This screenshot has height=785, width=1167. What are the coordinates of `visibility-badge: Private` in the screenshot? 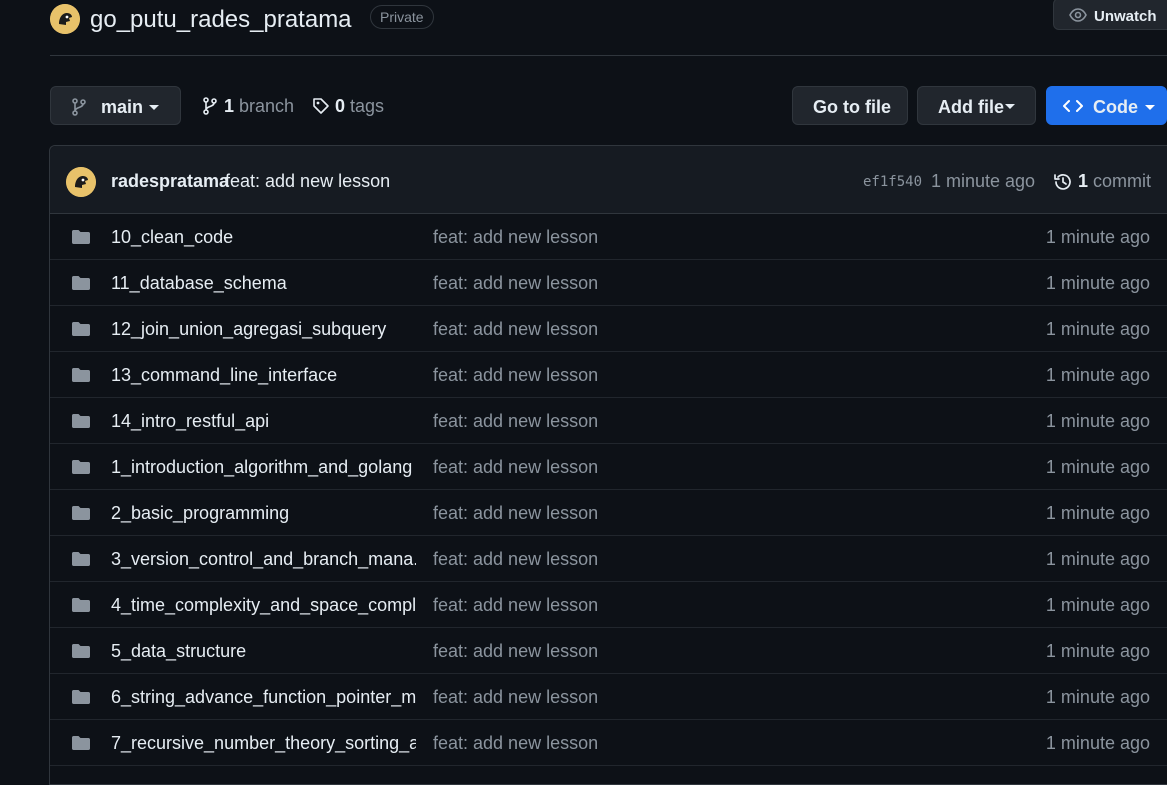 It's located at (402, 17).